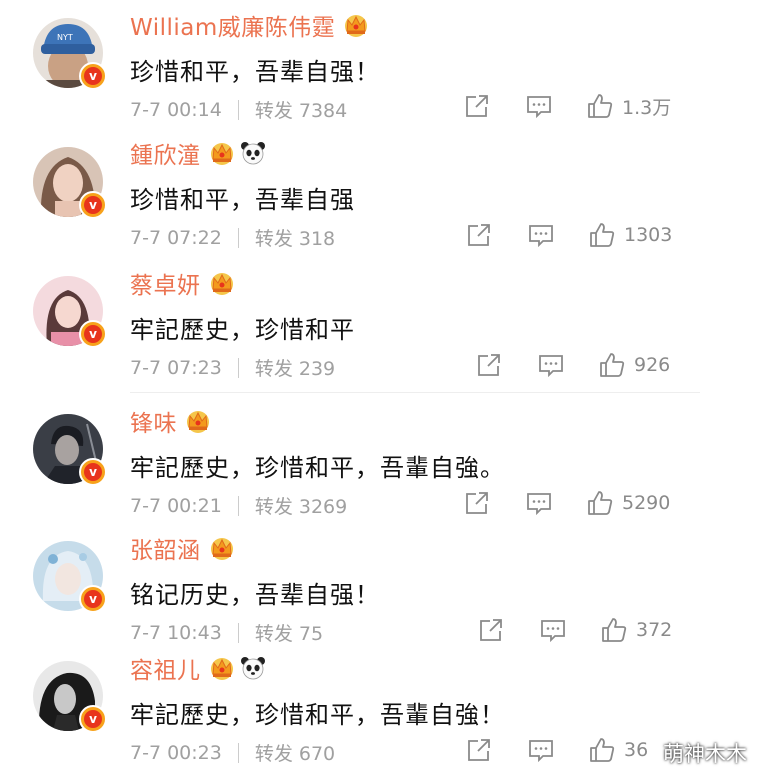  What do you see at coordinates (165, 668) in the screenshot?
I see `username: 容祖儿` at bounding box center [165, 668].